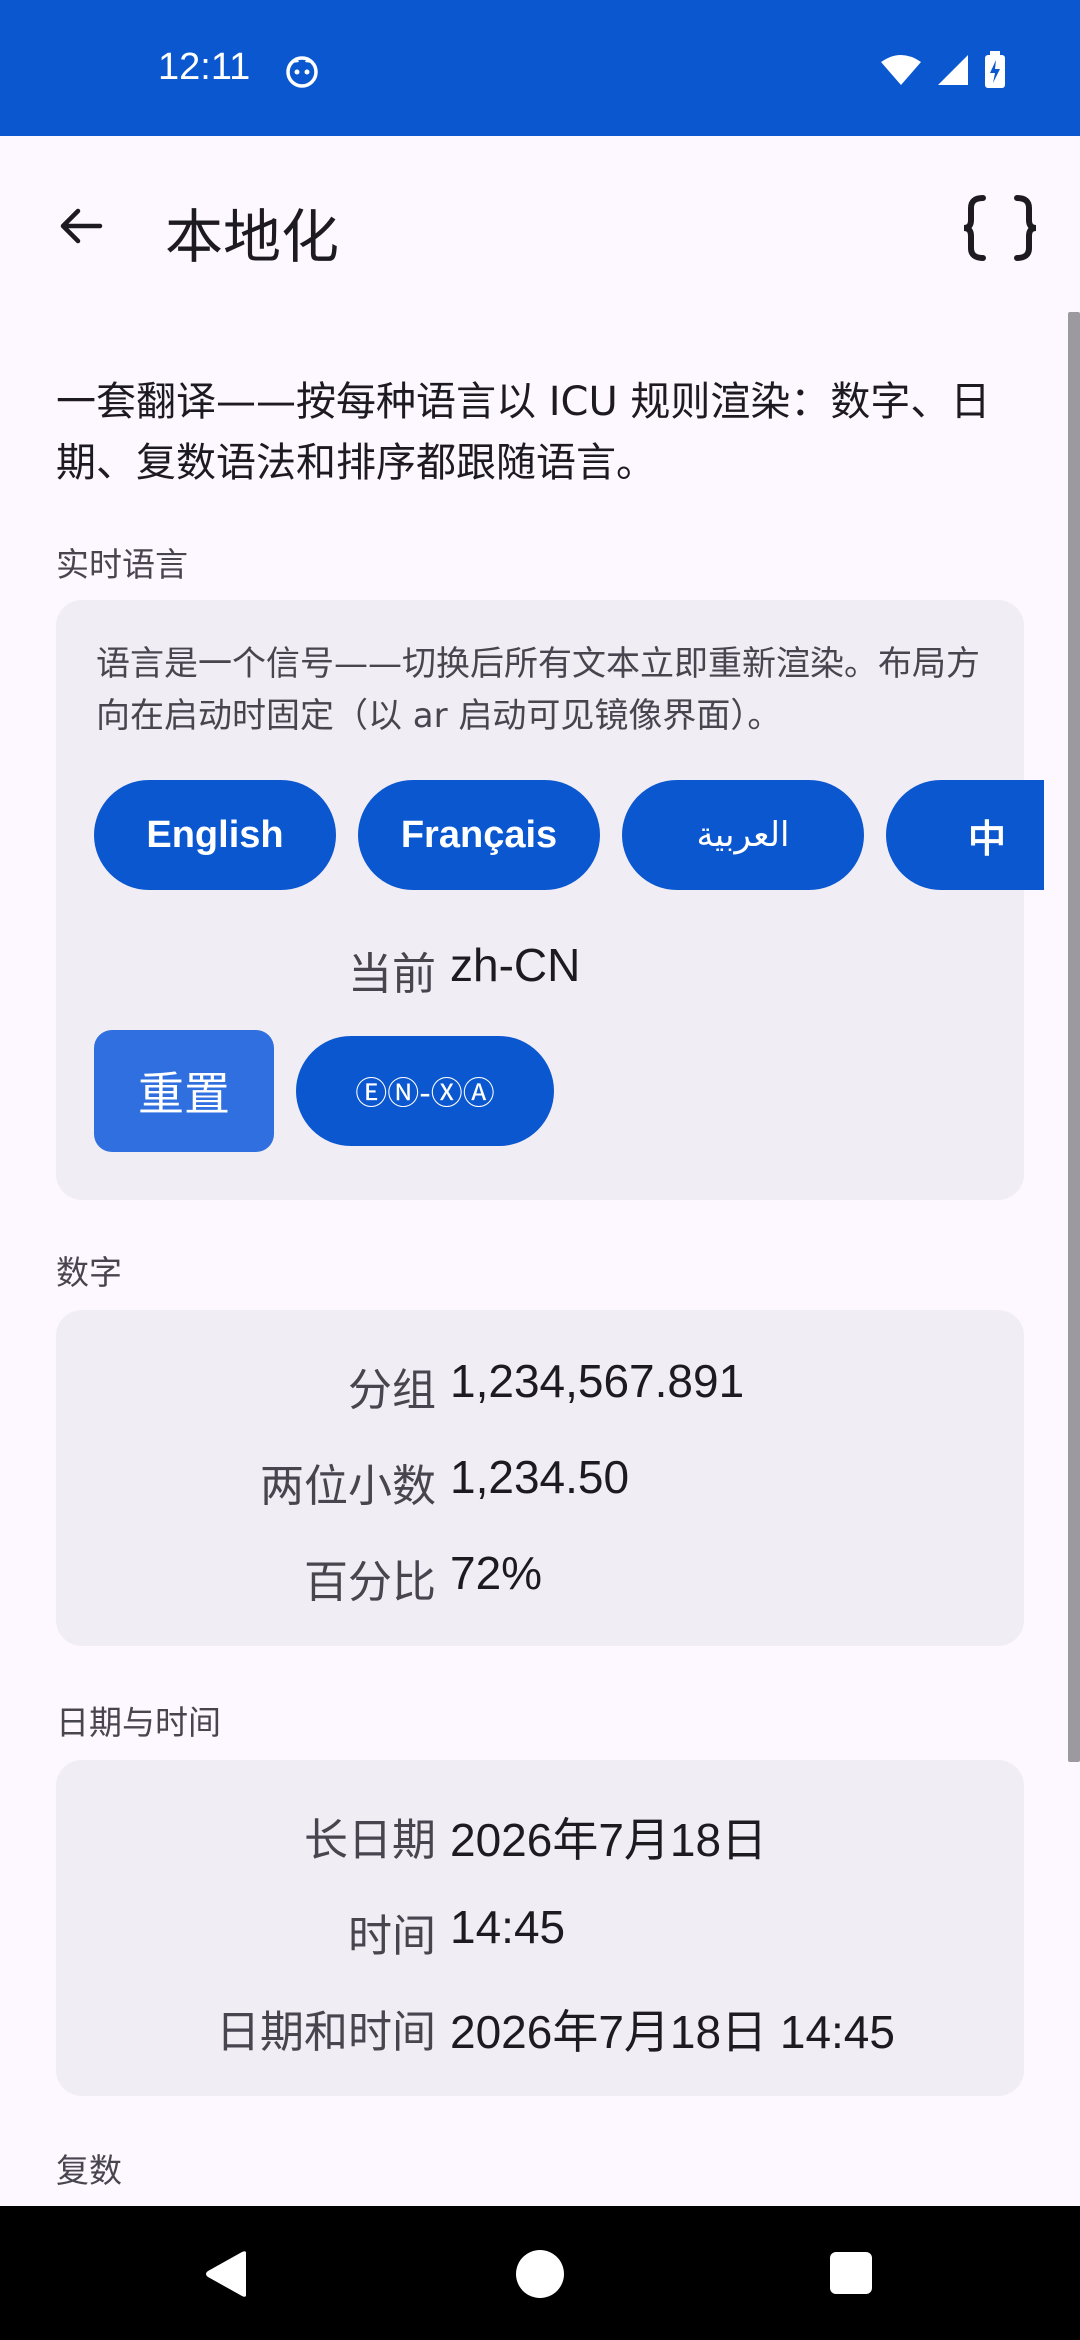 This screenshot has height=2340, width=1080. I want to click on nav-home-icon, so click(540, 2274).